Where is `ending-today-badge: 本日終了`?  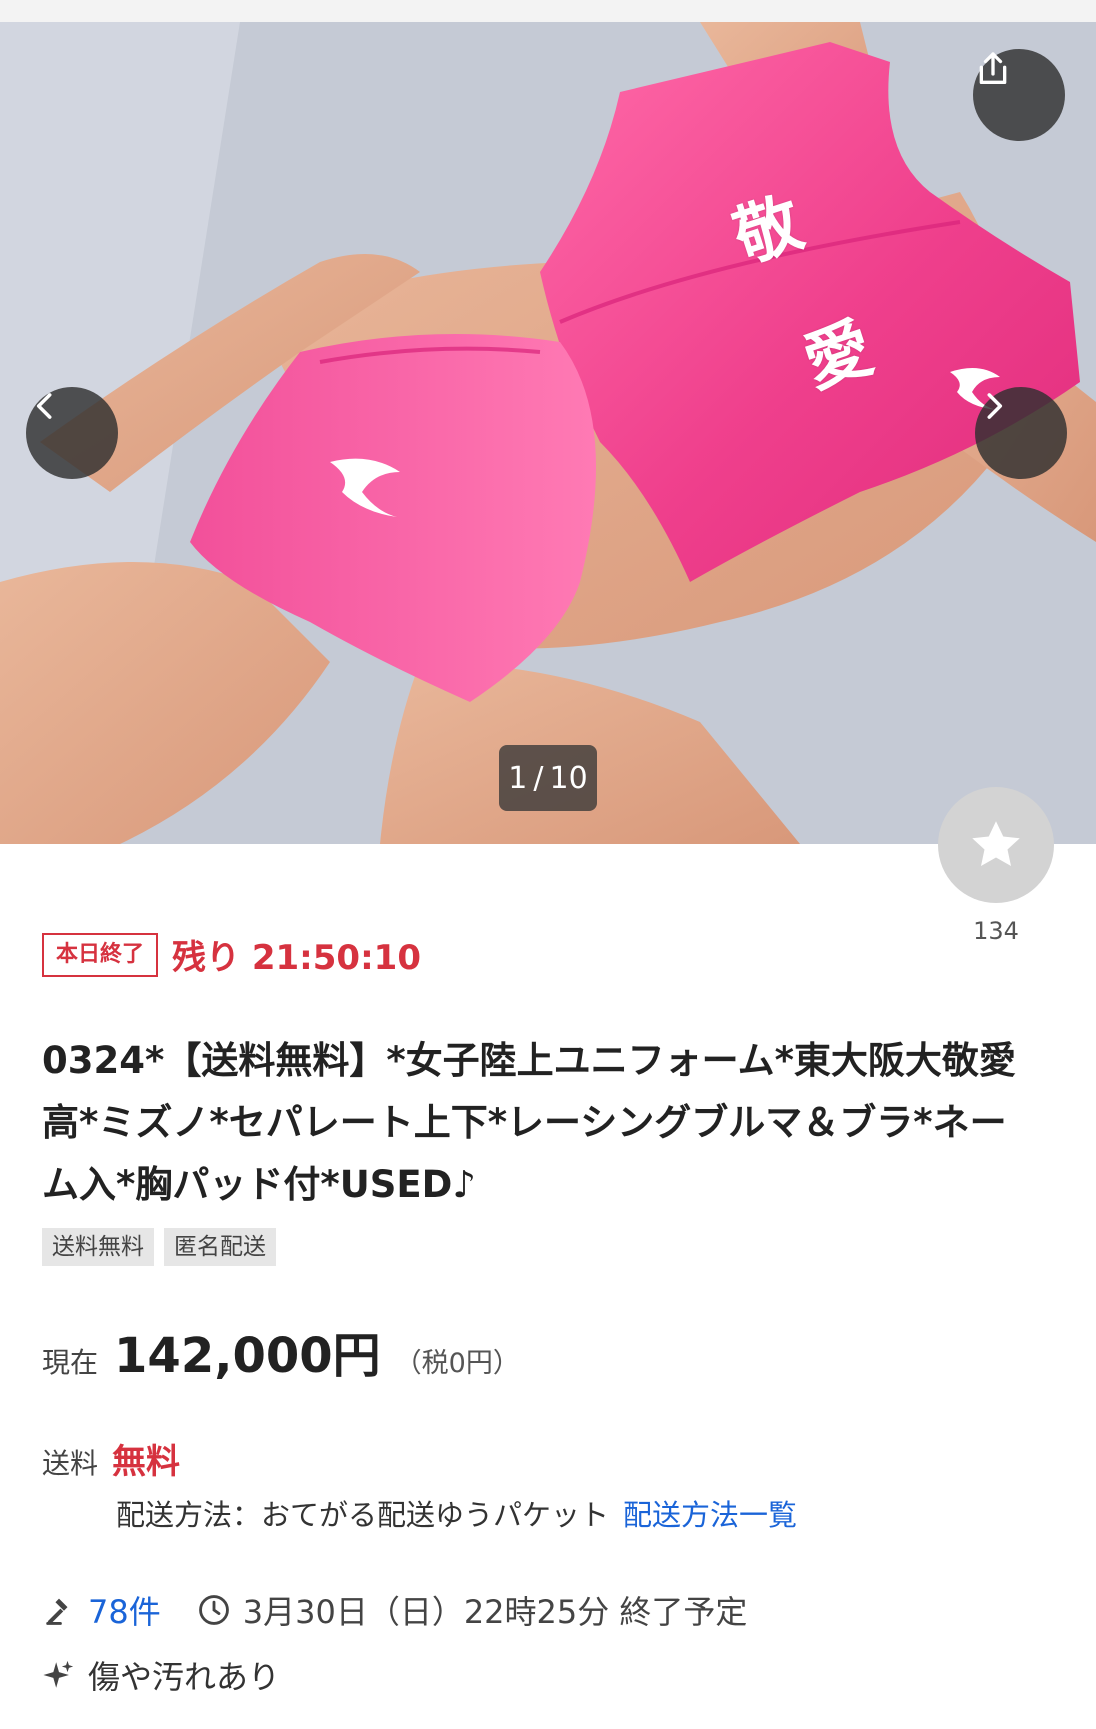
ending-today-badge: 本日終了 is located at coordinates (100, 954).